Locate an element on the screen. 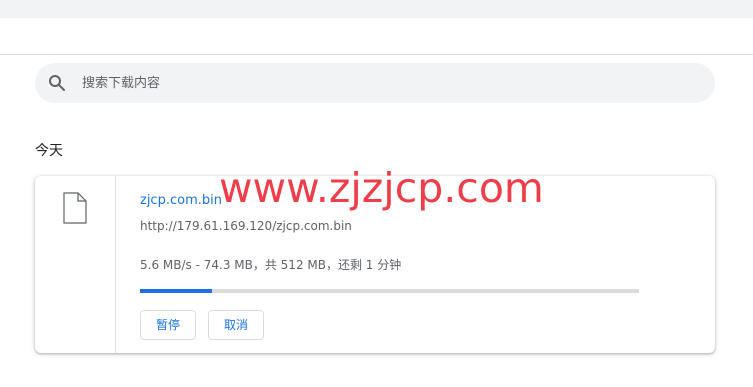 This screenshot has width=753, height=387. download-progress-bar is located at coordinates (389, 291).